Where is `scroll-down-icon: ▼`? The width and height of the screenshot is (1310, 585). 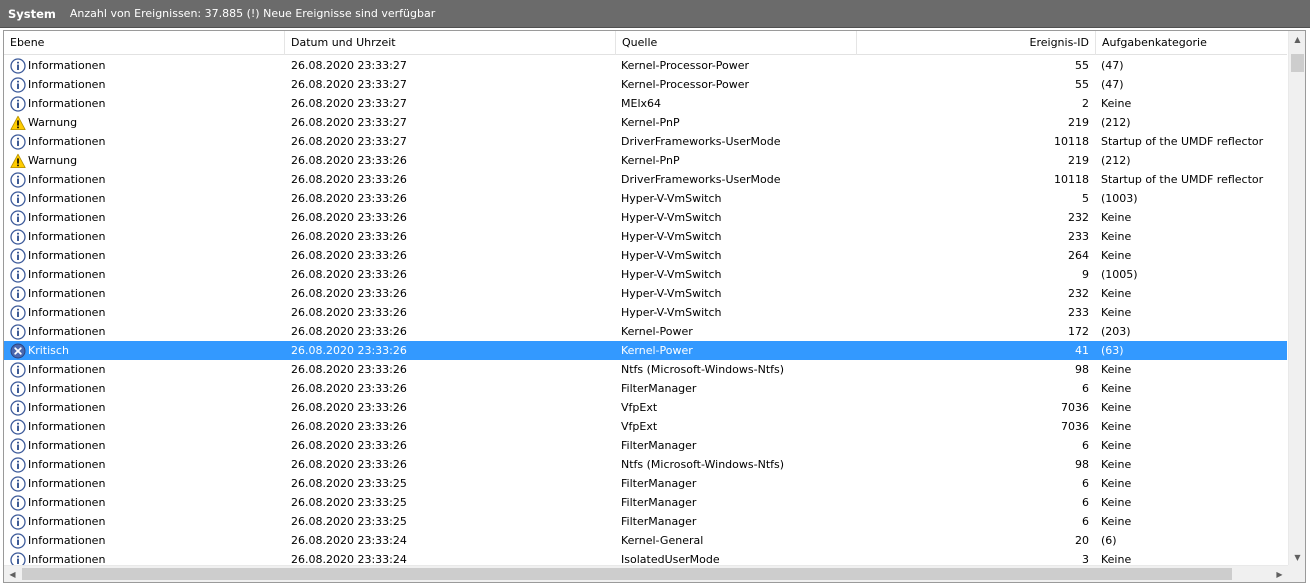 scroll-down-icon: ▼ is located at coordinates (1297, 557).